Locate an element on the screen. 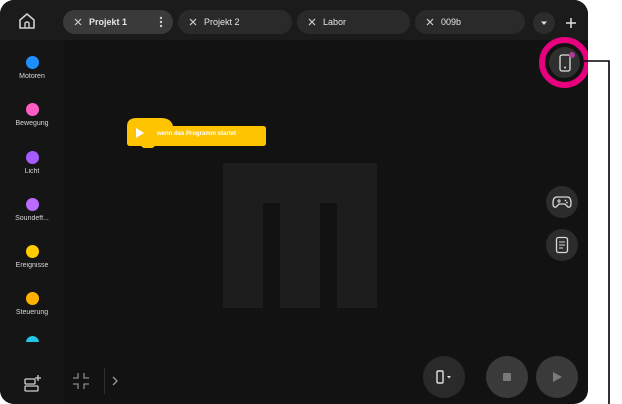  document-button is located at coordinates (562, 245).